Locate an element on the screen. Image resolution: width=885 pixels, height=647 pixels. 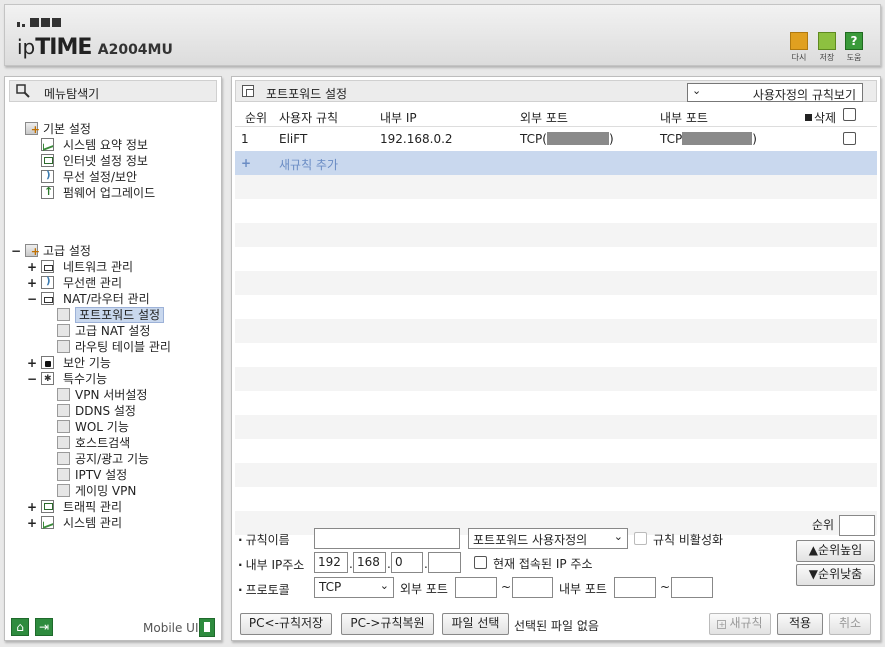
rule-external-port: TCP() is located at coordinates (567, 139).